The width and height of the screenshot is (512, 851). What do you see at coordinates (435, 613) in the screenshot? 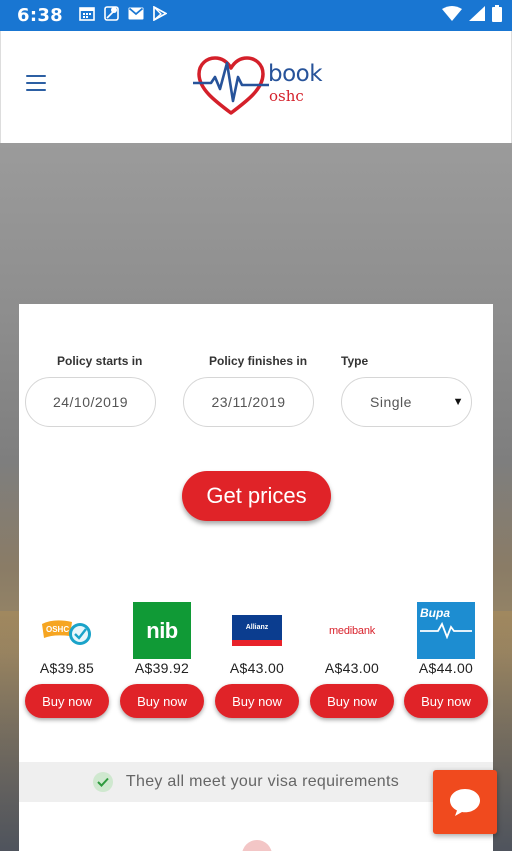
I see `bupa-logo-text: Bupa` at bounding box center [435, 613].